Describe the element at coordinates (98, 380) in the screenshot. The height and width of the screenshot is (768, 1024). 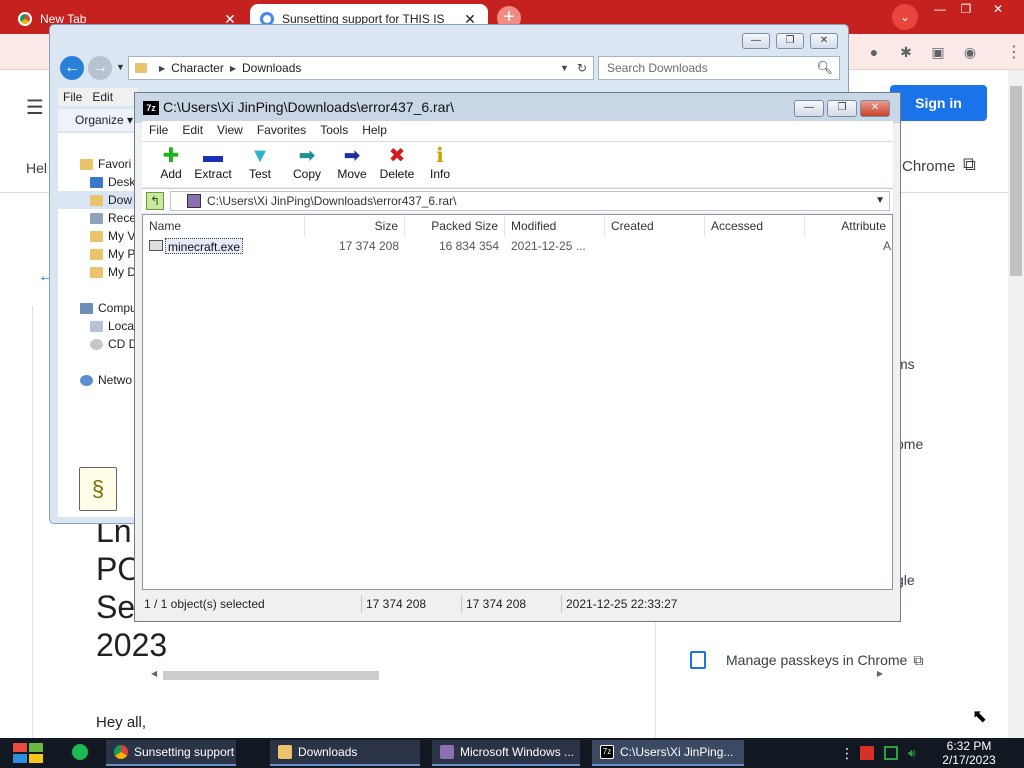
I see `nav-item-network: Netwo` at that location.